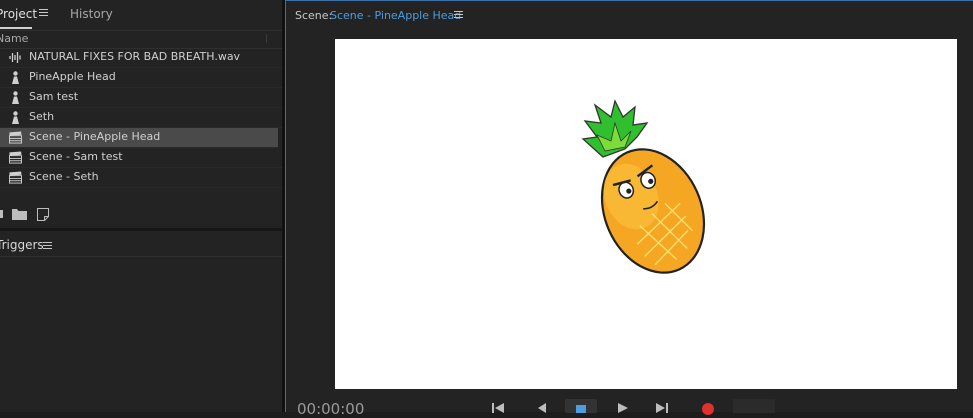 The image size is (973, 418). Describe the element at coordinates (54, 96) in the screenshot. I see `list-item-label: Sam test` at that location.